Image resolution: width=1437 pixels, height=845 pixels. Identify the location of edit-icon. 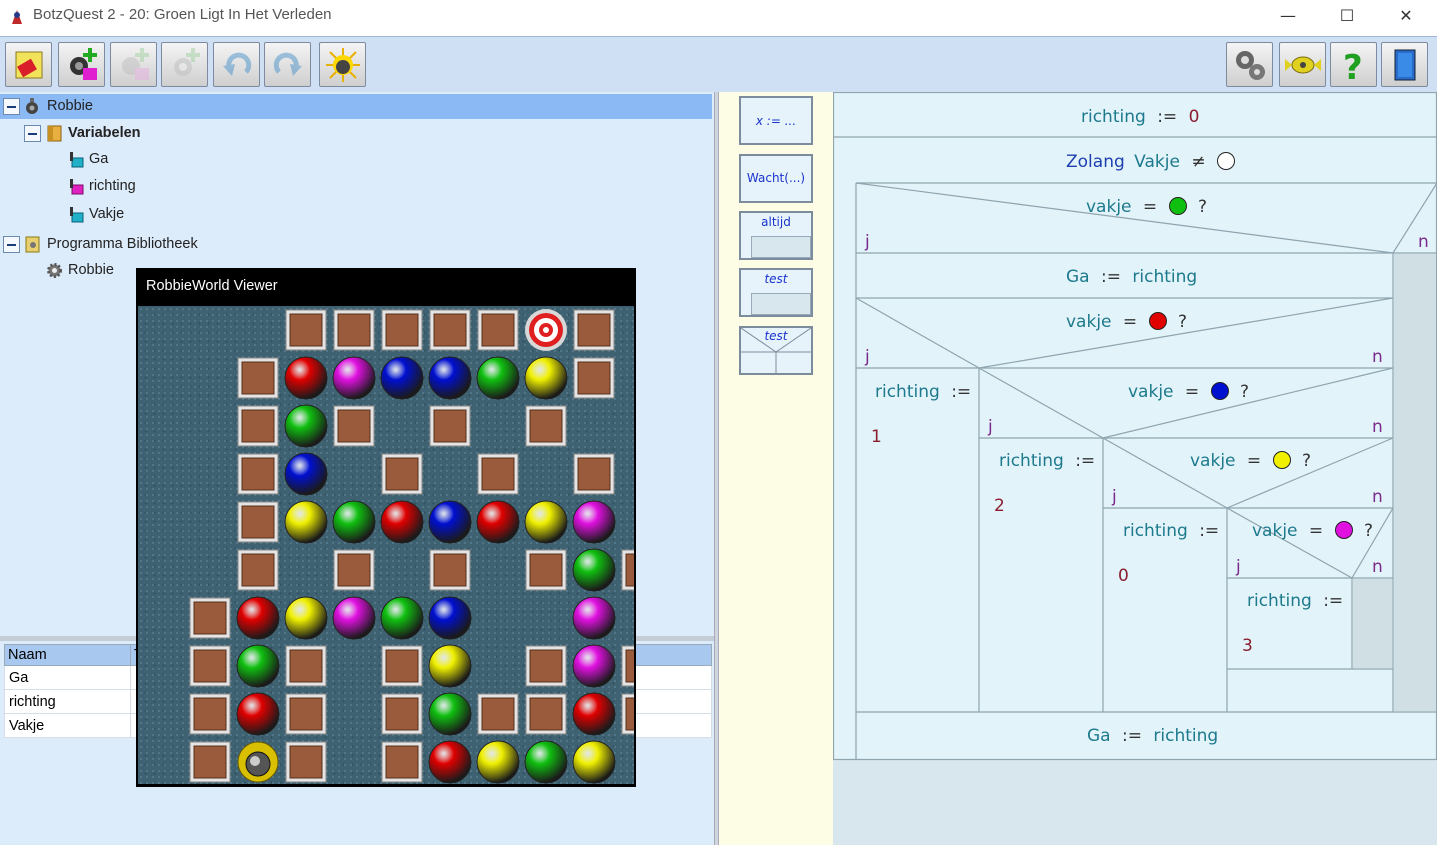
(29, 65).